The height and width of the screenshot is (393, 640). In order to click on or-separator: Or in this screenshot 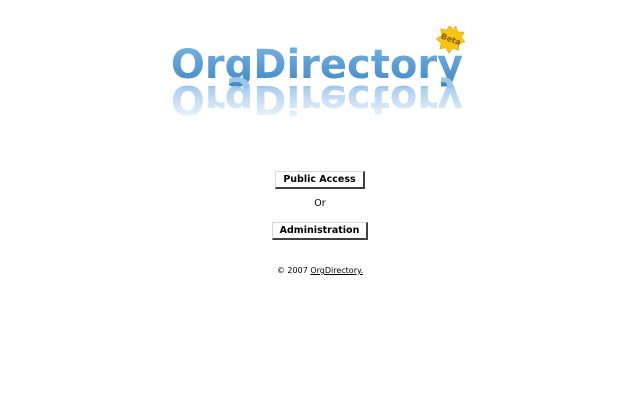, I will do `click(320, 203)`.